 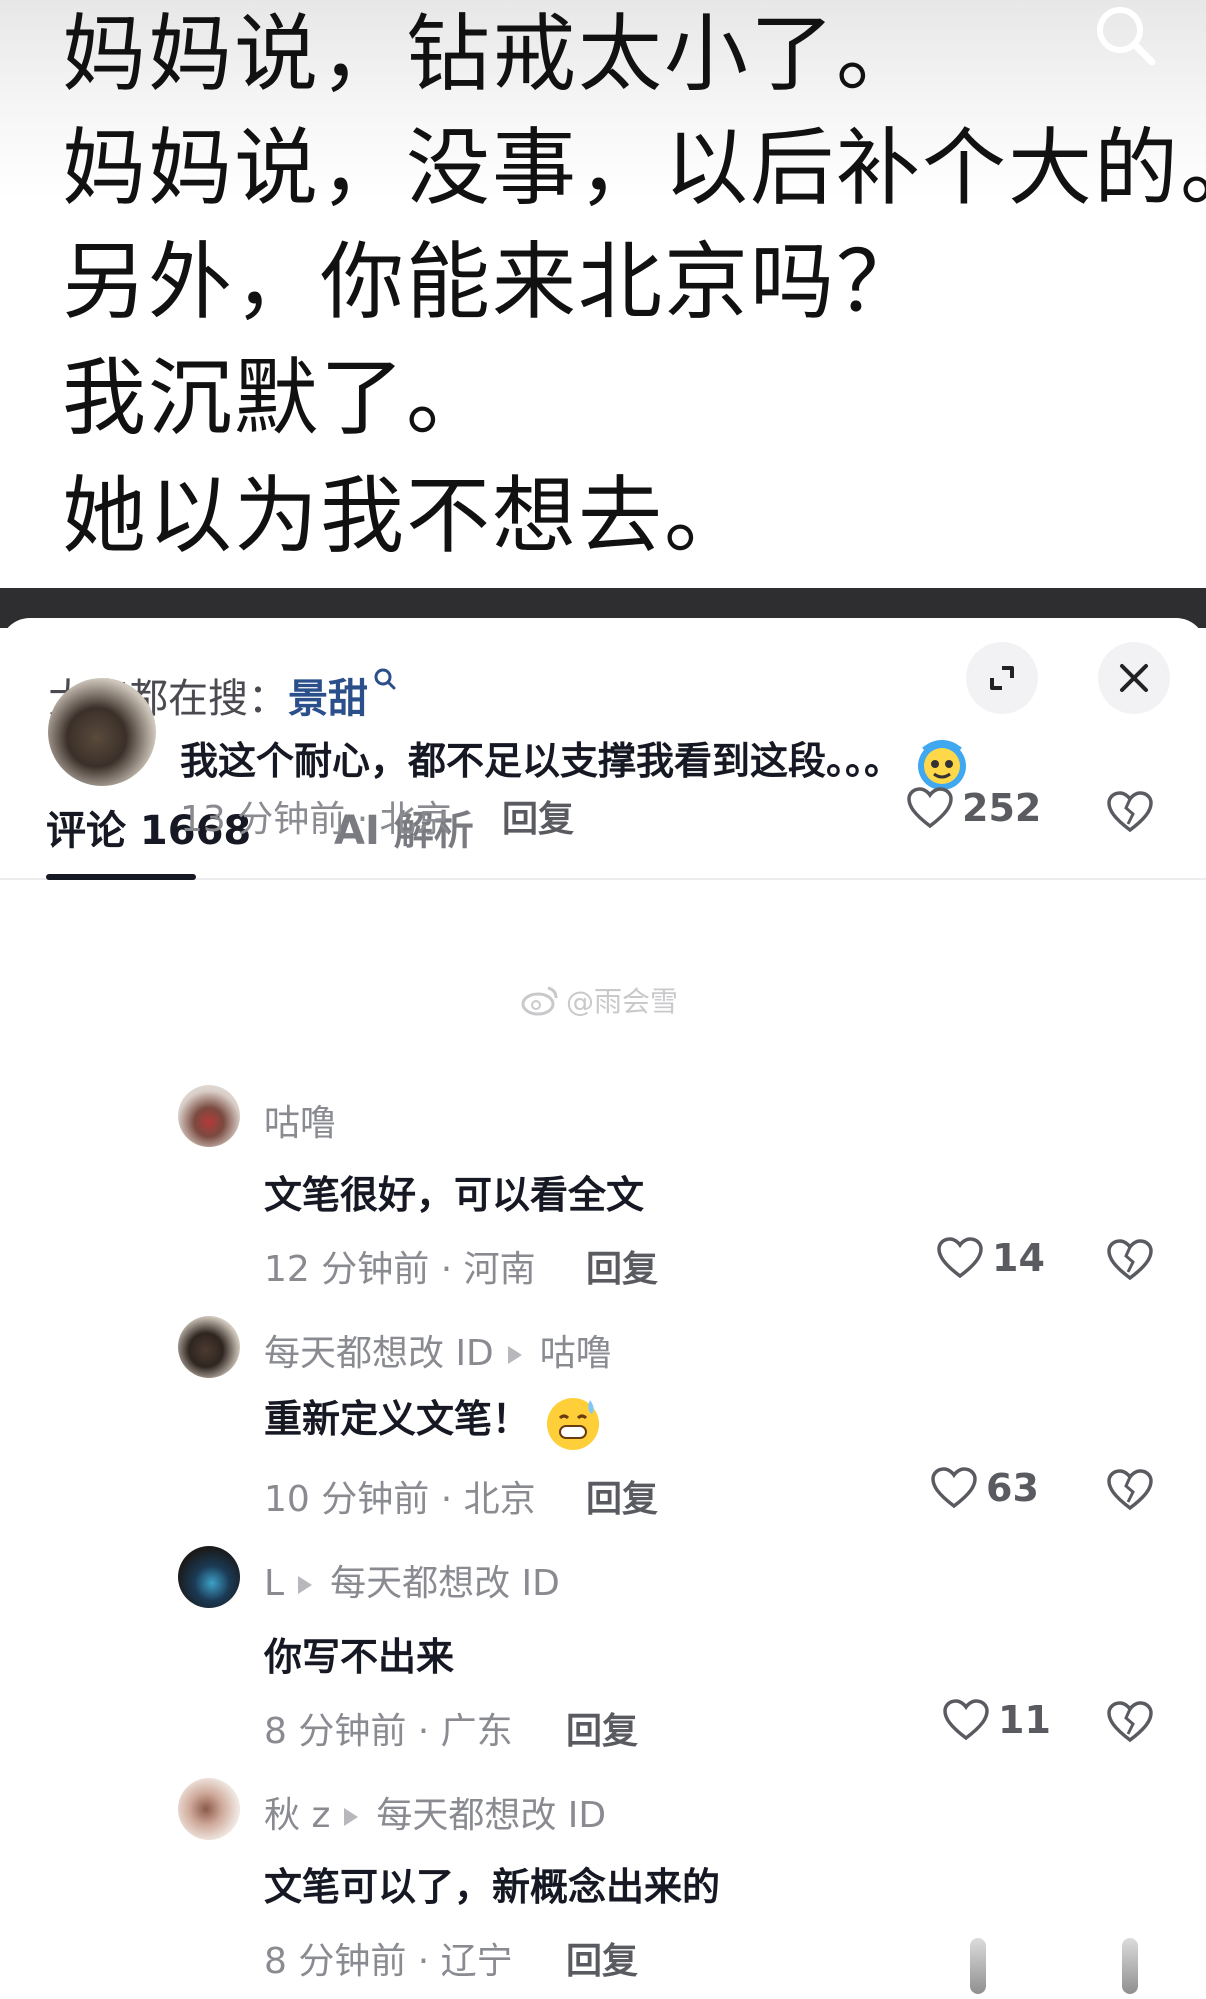 I want to click on like-count: 252, so click(x=1002, y=808).